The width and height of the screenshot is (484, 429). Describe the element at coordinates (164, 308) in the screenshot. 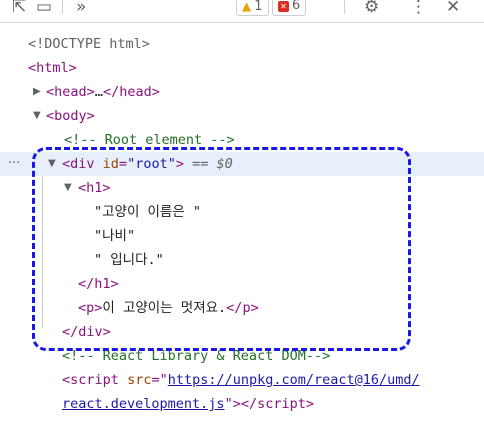

I see `p-text: 이 고양이는 멋져요.` at that location.